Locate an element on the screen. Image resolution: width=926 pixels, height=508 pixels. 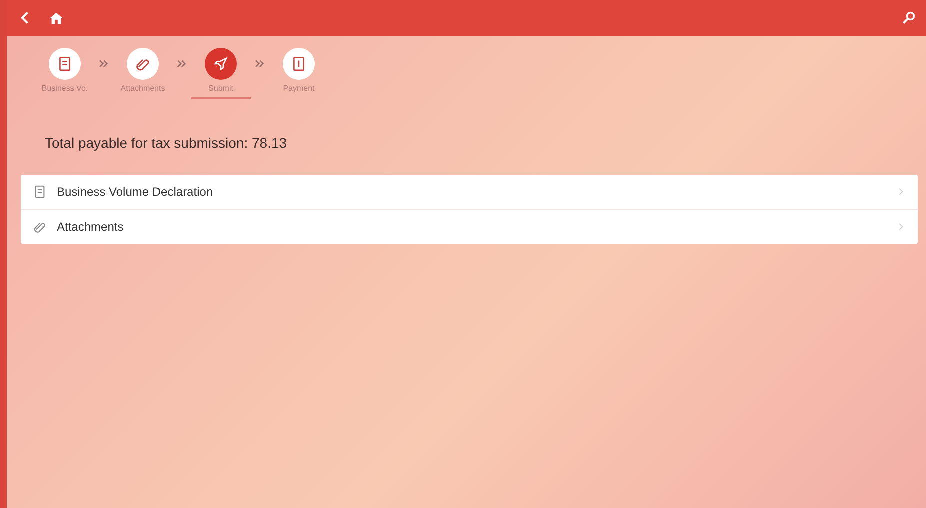
list-item: Business Volume Declaration is located at coordinates (469, 192).